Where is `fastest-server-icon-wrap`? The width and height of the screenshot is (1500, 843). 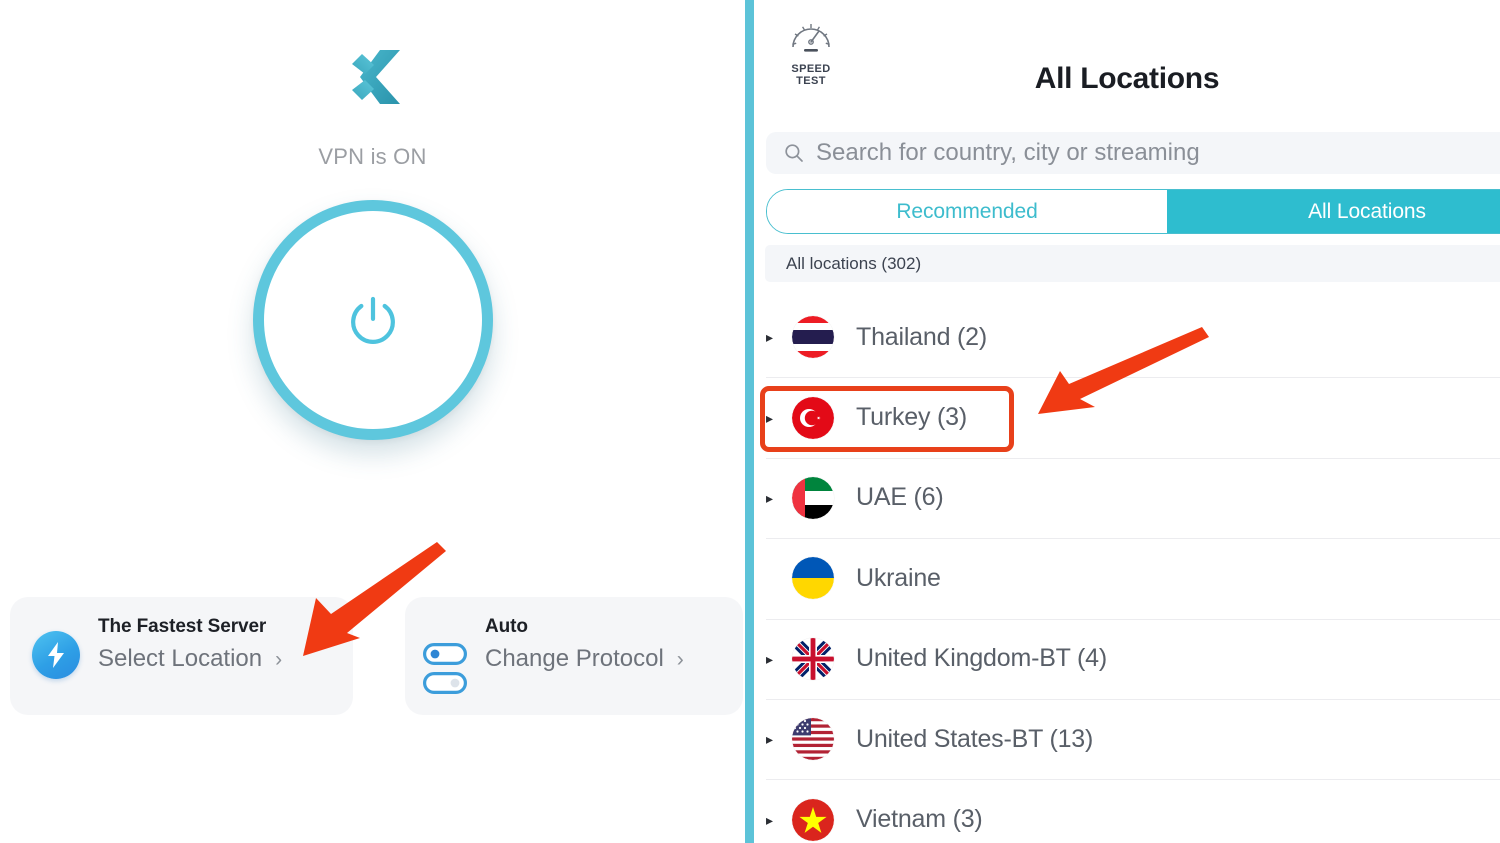 fastest-server-icon-wrap is located at coordinates (56, 655).